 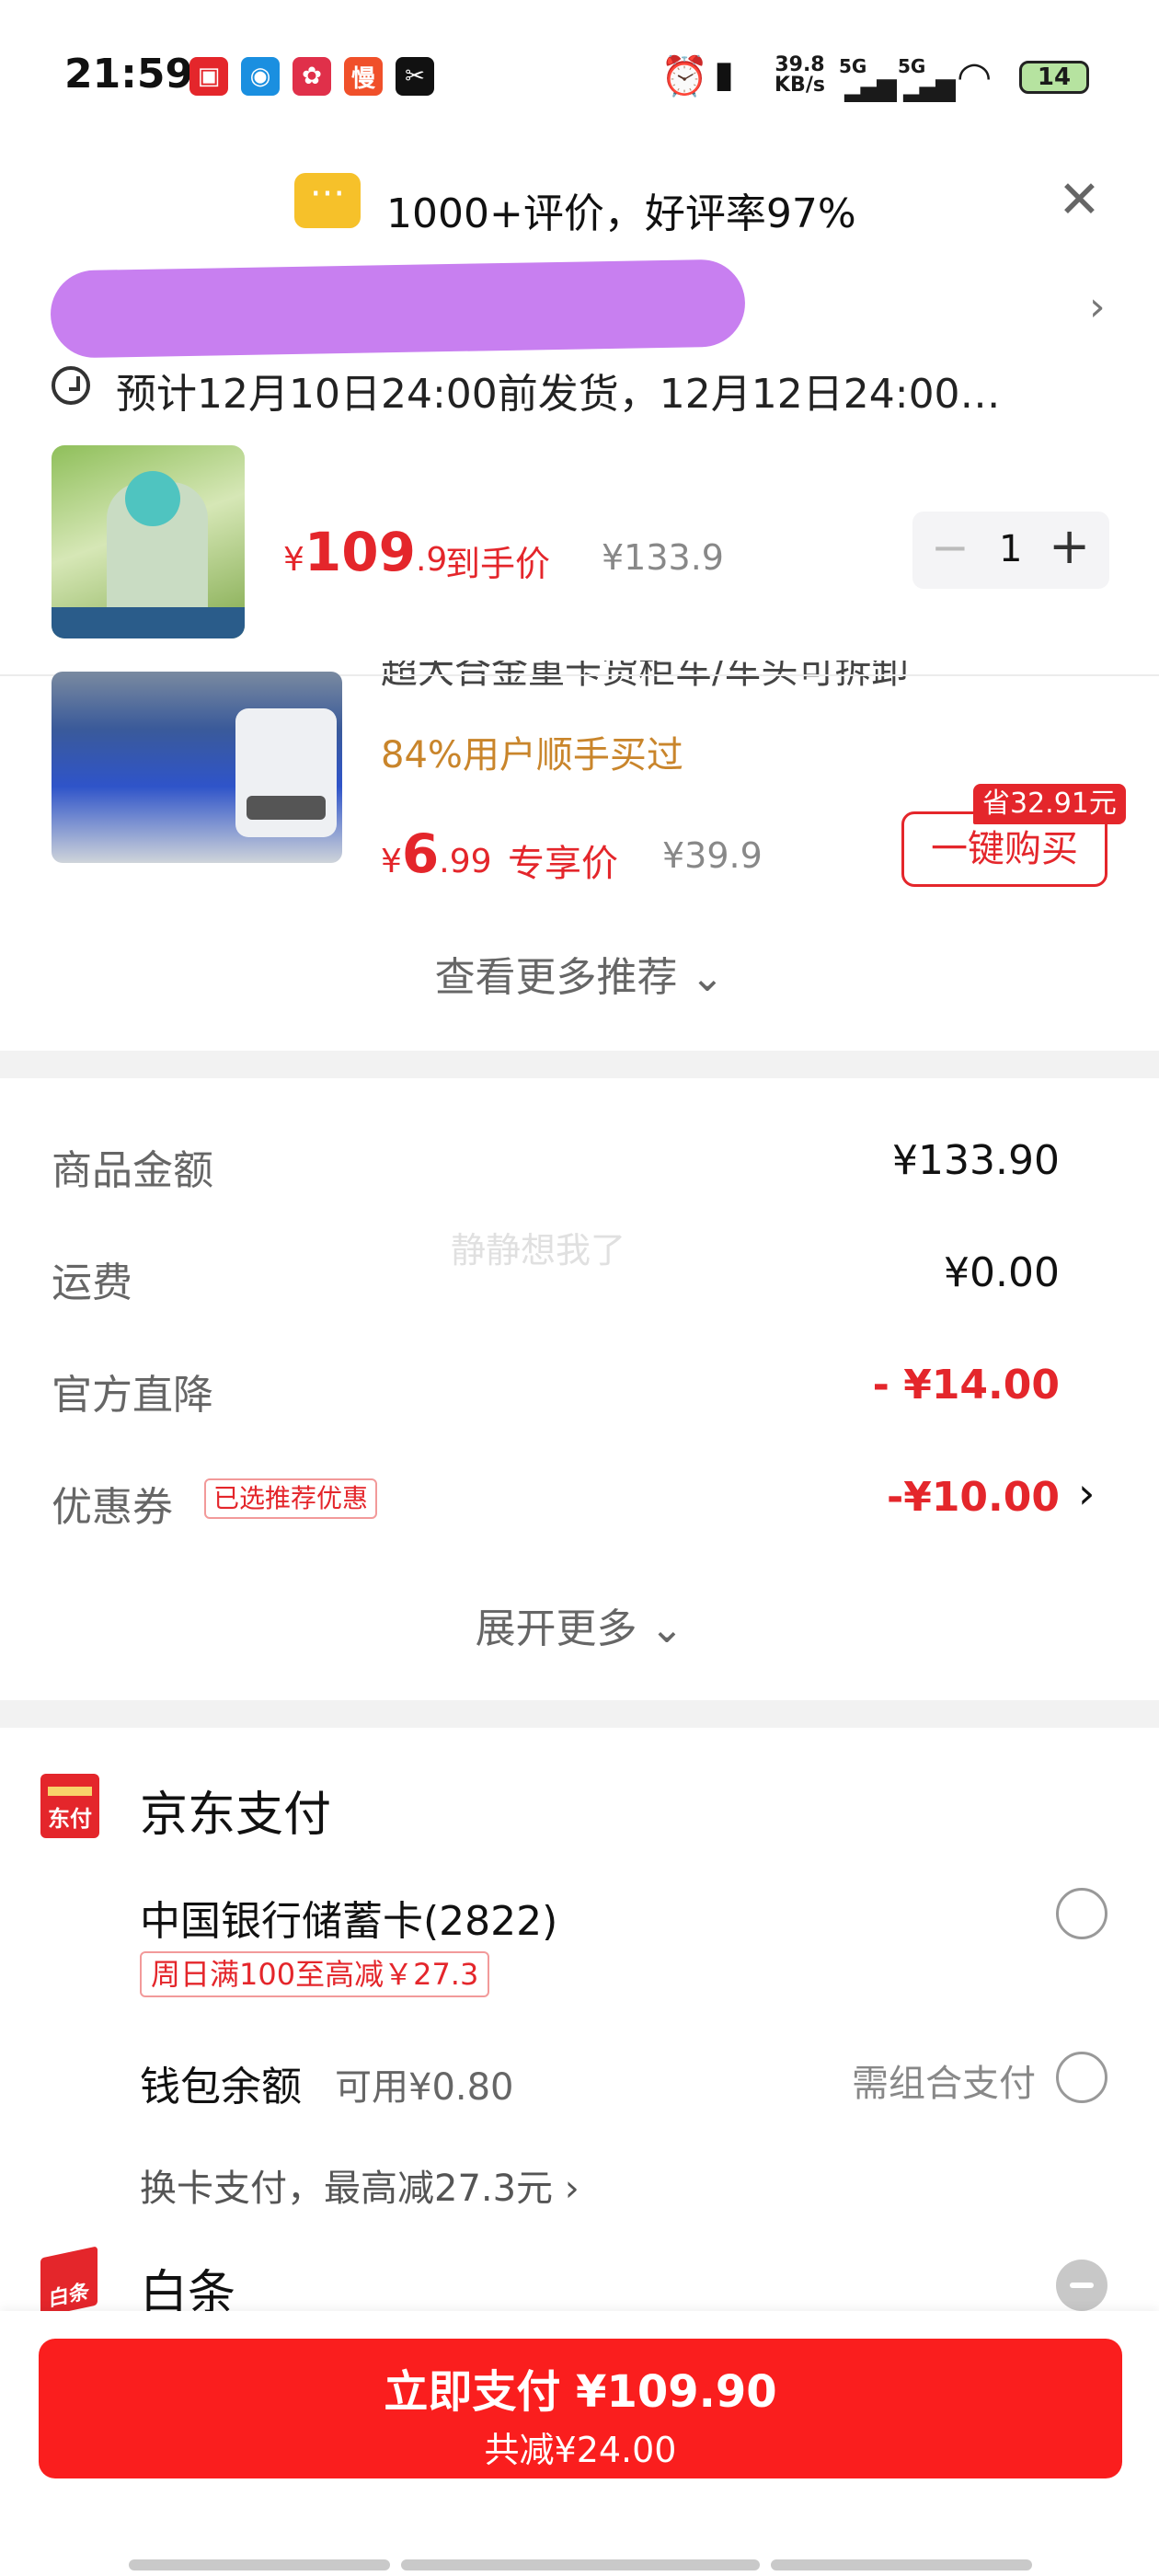 I want to click on product-image-truck-cab, so click(x=286, y=772).